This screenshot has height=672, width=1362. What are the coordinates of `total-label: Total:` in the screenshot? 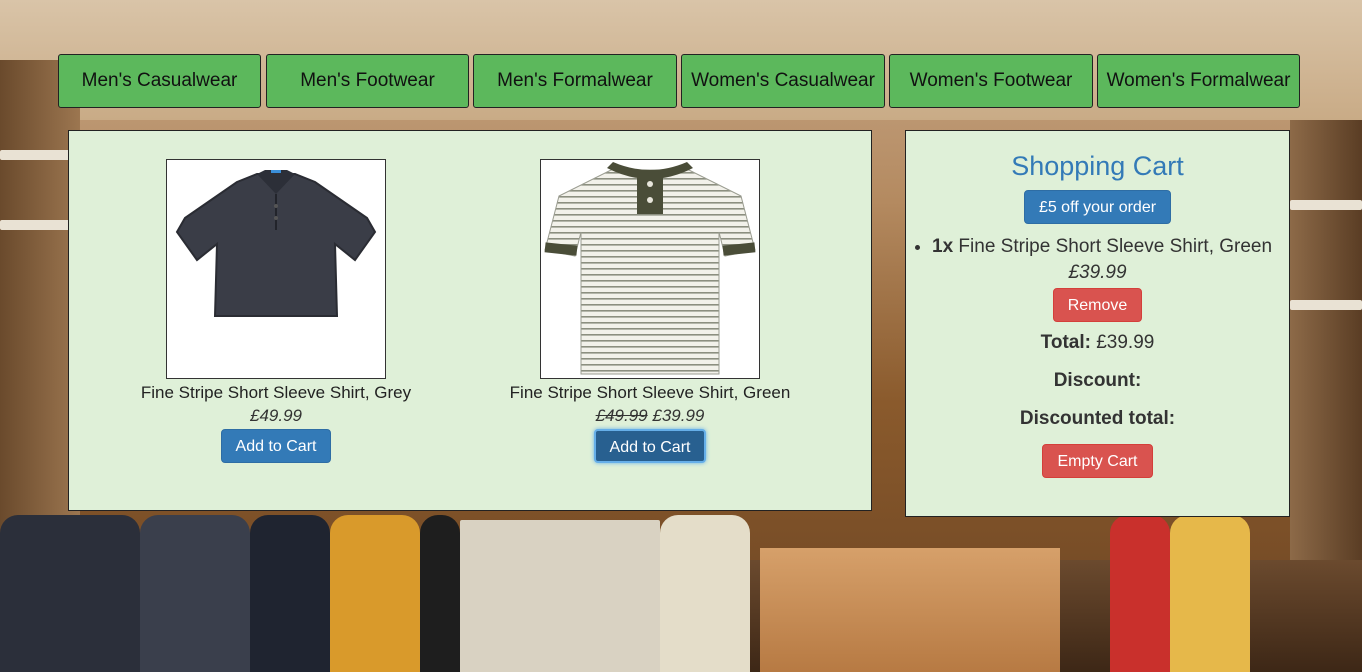 It's located at (1065, 342).